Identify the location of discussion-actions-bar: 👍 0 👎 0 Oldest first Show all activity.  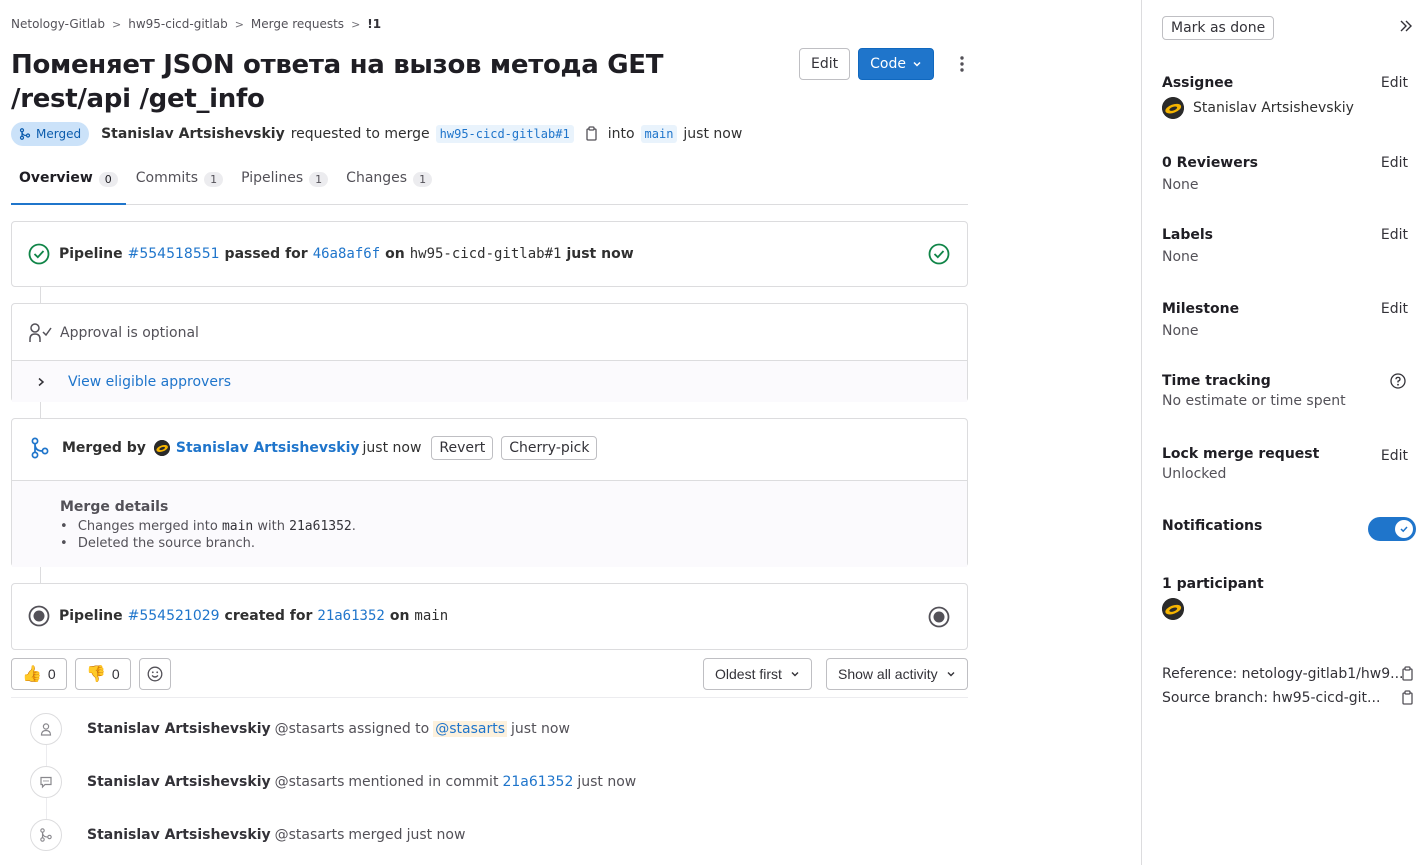
(489, 678).